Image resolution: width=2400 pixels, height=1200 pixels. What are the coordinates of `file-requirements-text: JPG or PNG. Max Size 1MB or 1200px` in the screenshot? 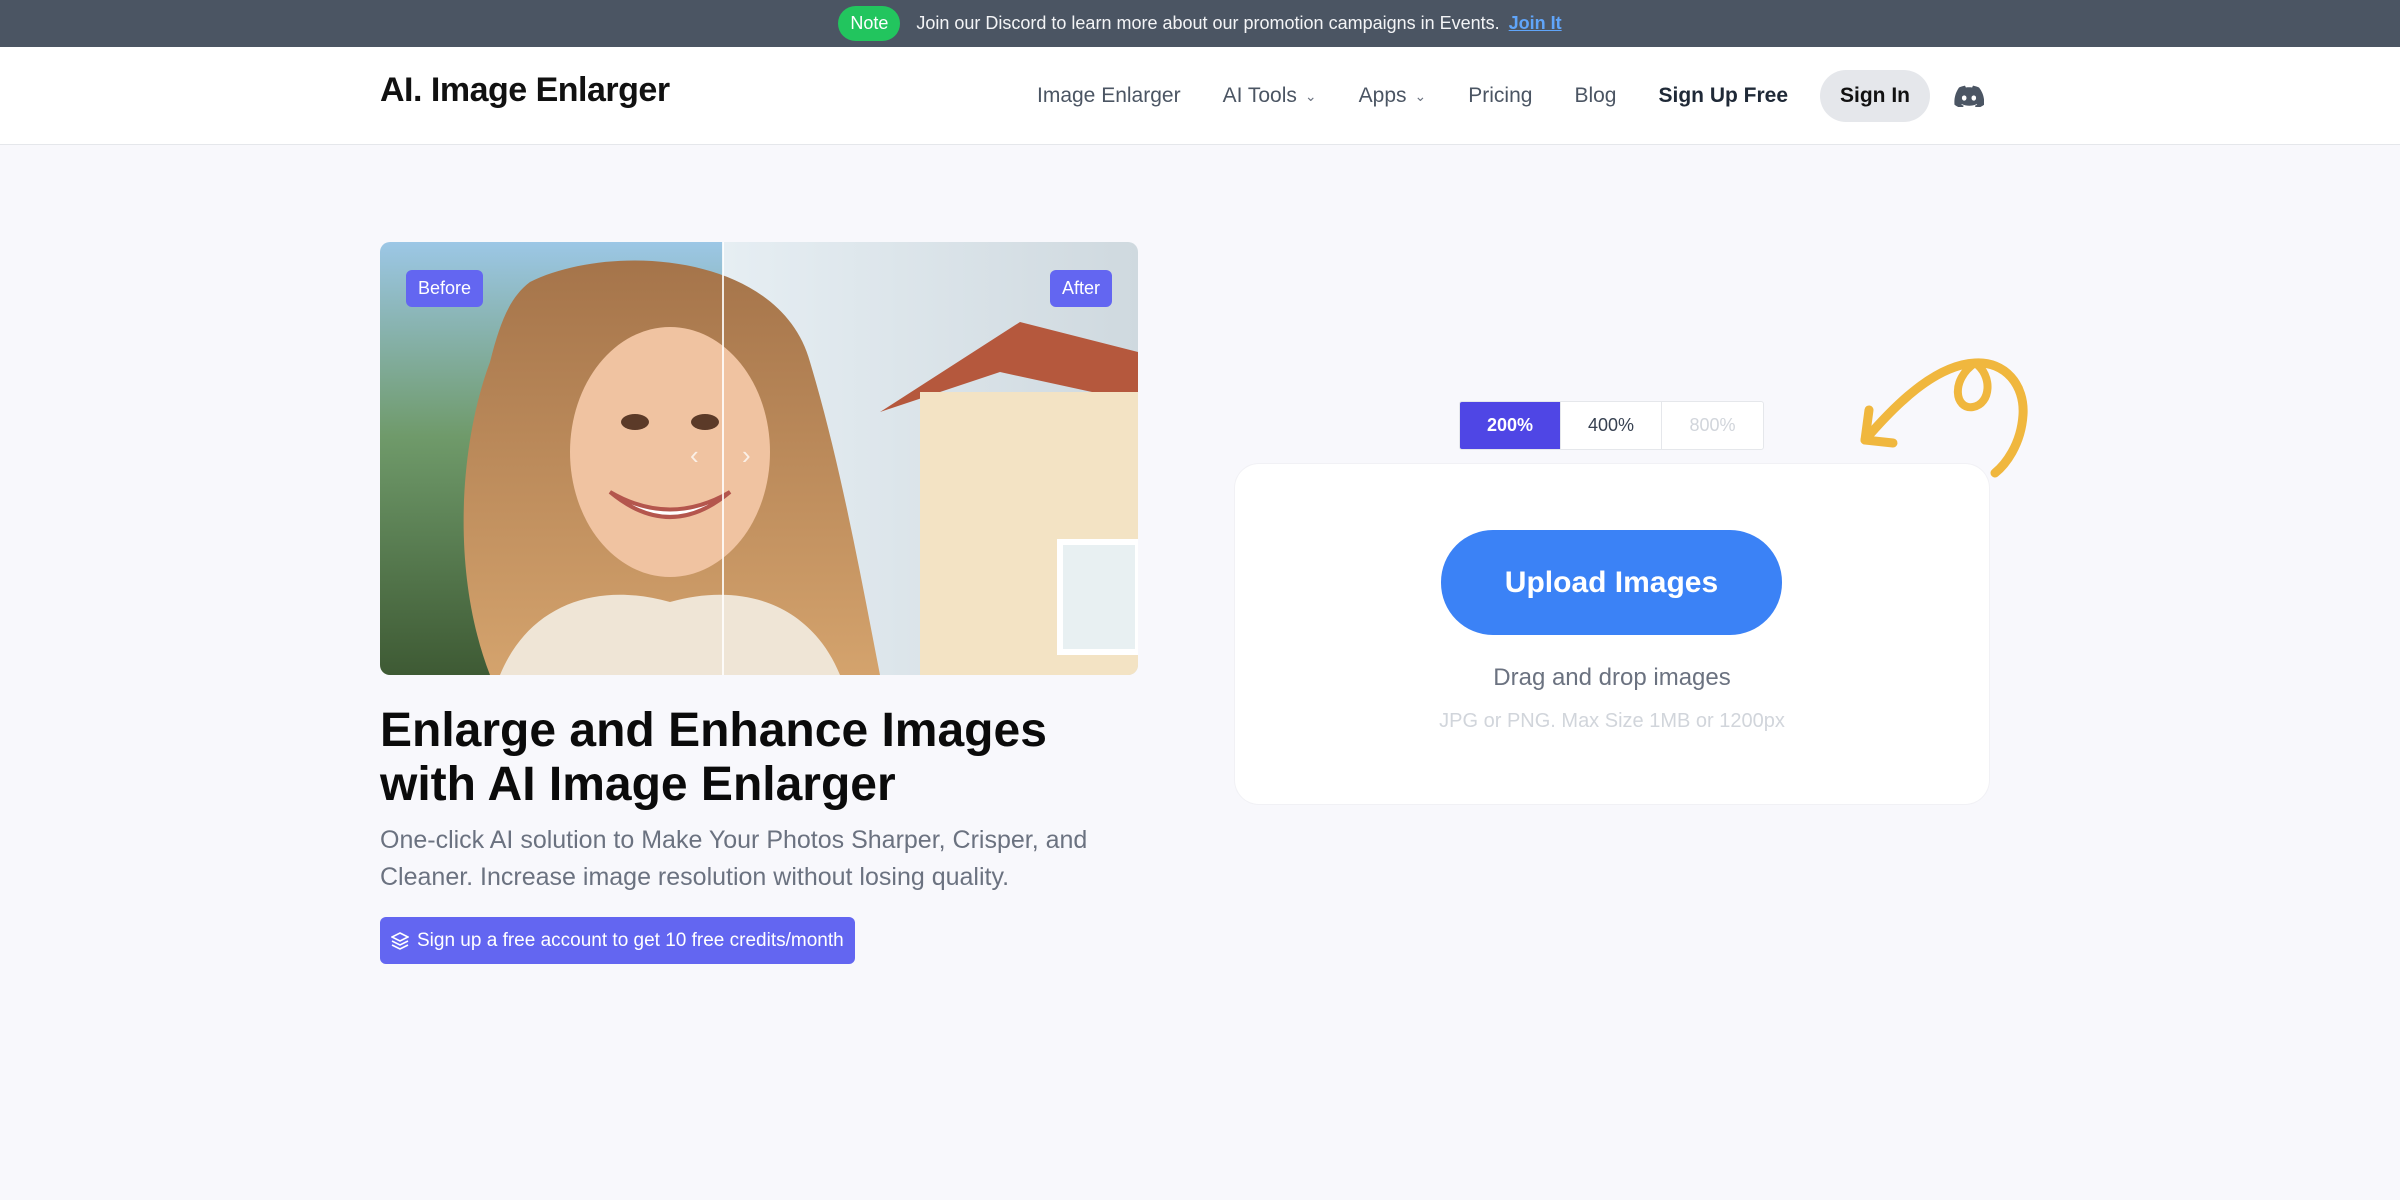 It's located at (1612, 721).